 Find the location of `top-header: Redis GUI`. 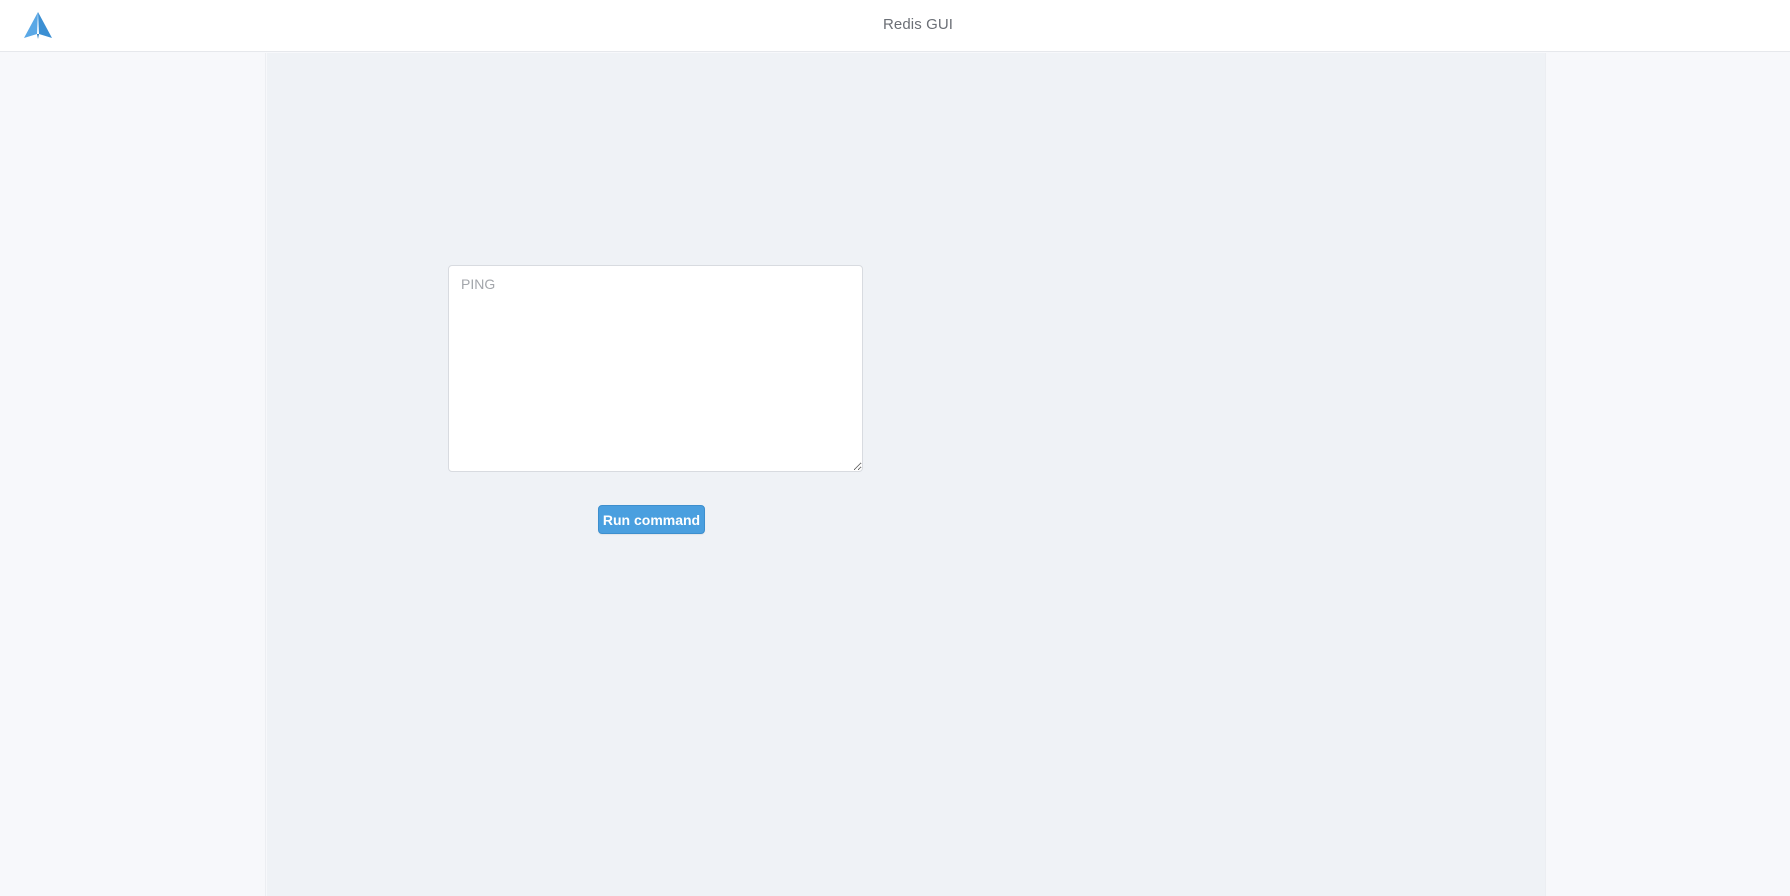

top-header: Redis GUI is located at coordinates (895, 26).